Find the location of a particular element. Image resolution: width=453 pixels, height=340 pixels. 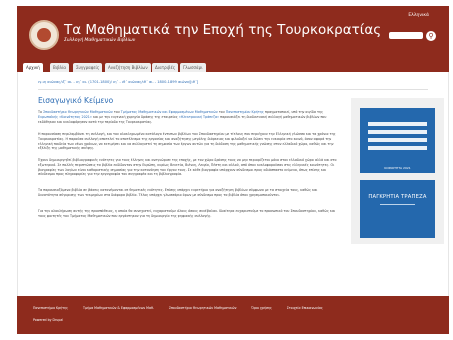

tab-authors: Συγγραφείς is located at coordinates (88, 67).